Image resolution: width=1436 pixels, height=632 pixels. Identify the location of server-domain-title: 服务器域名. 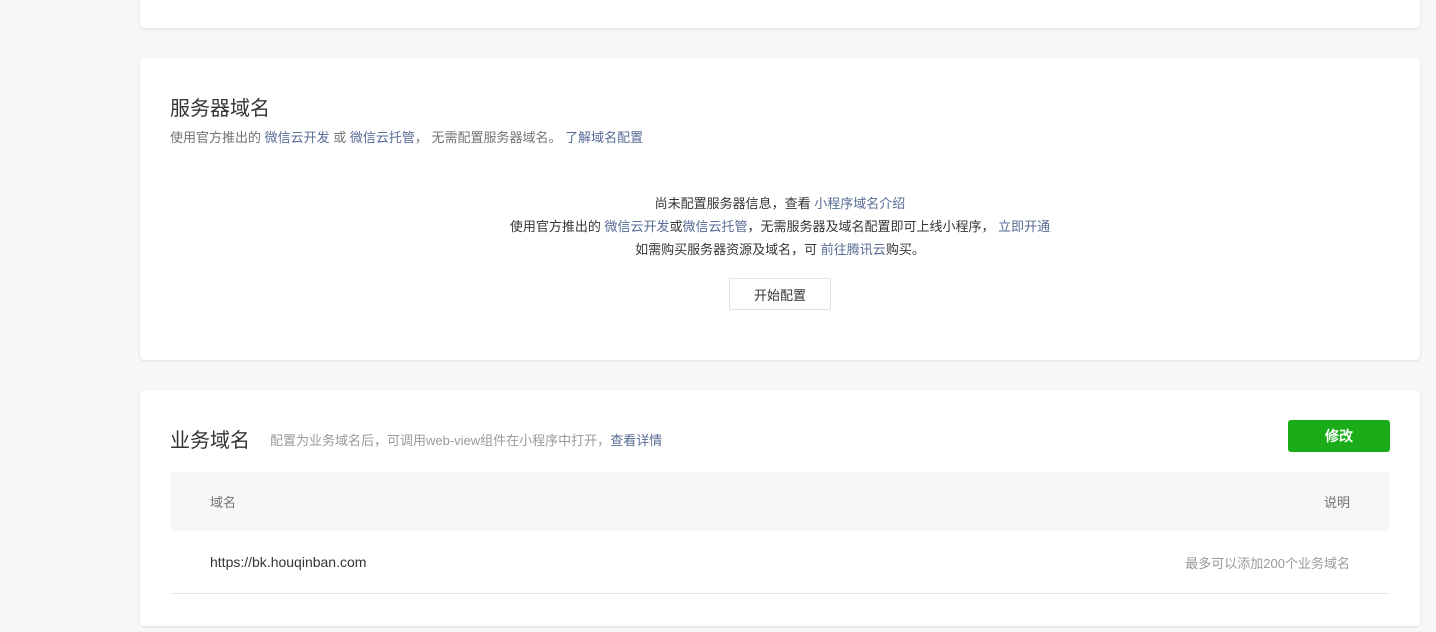
(220, 109).